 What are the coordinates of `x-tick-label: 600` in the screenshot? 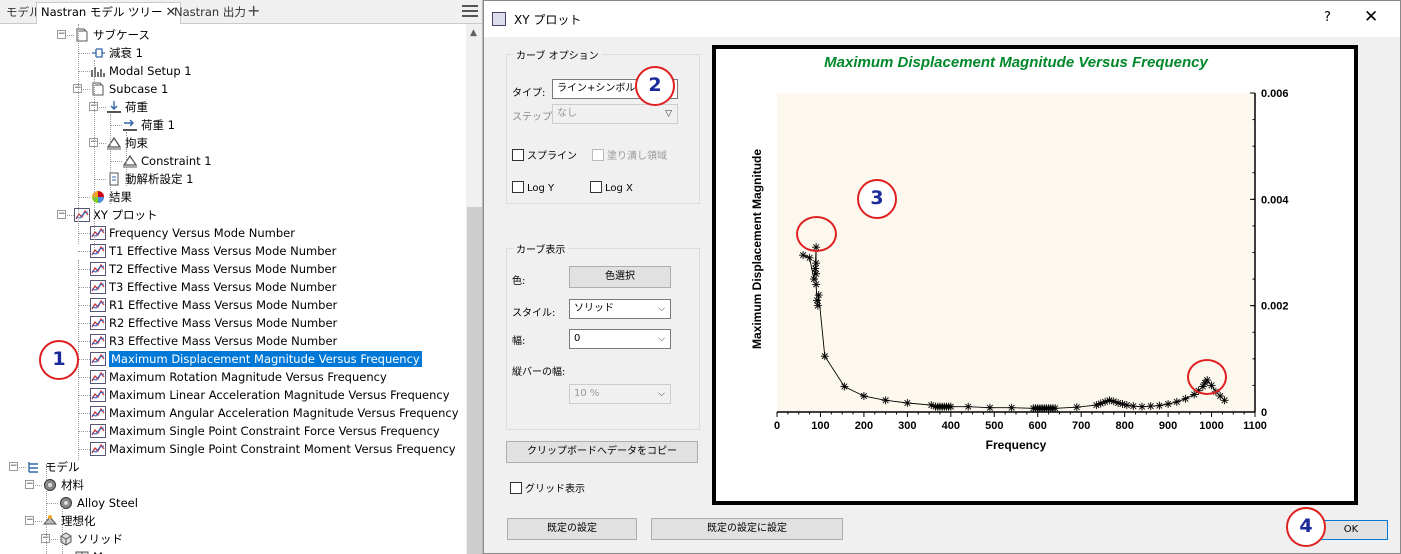 It's located at (1038, 426).